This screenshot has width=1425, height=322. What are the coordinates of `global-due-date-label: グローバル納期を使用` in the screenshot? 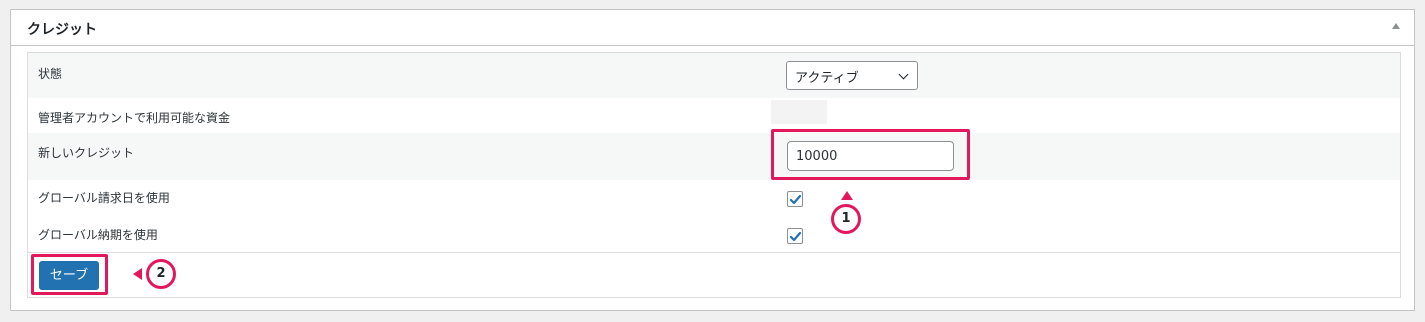 It's located at (98, 235).